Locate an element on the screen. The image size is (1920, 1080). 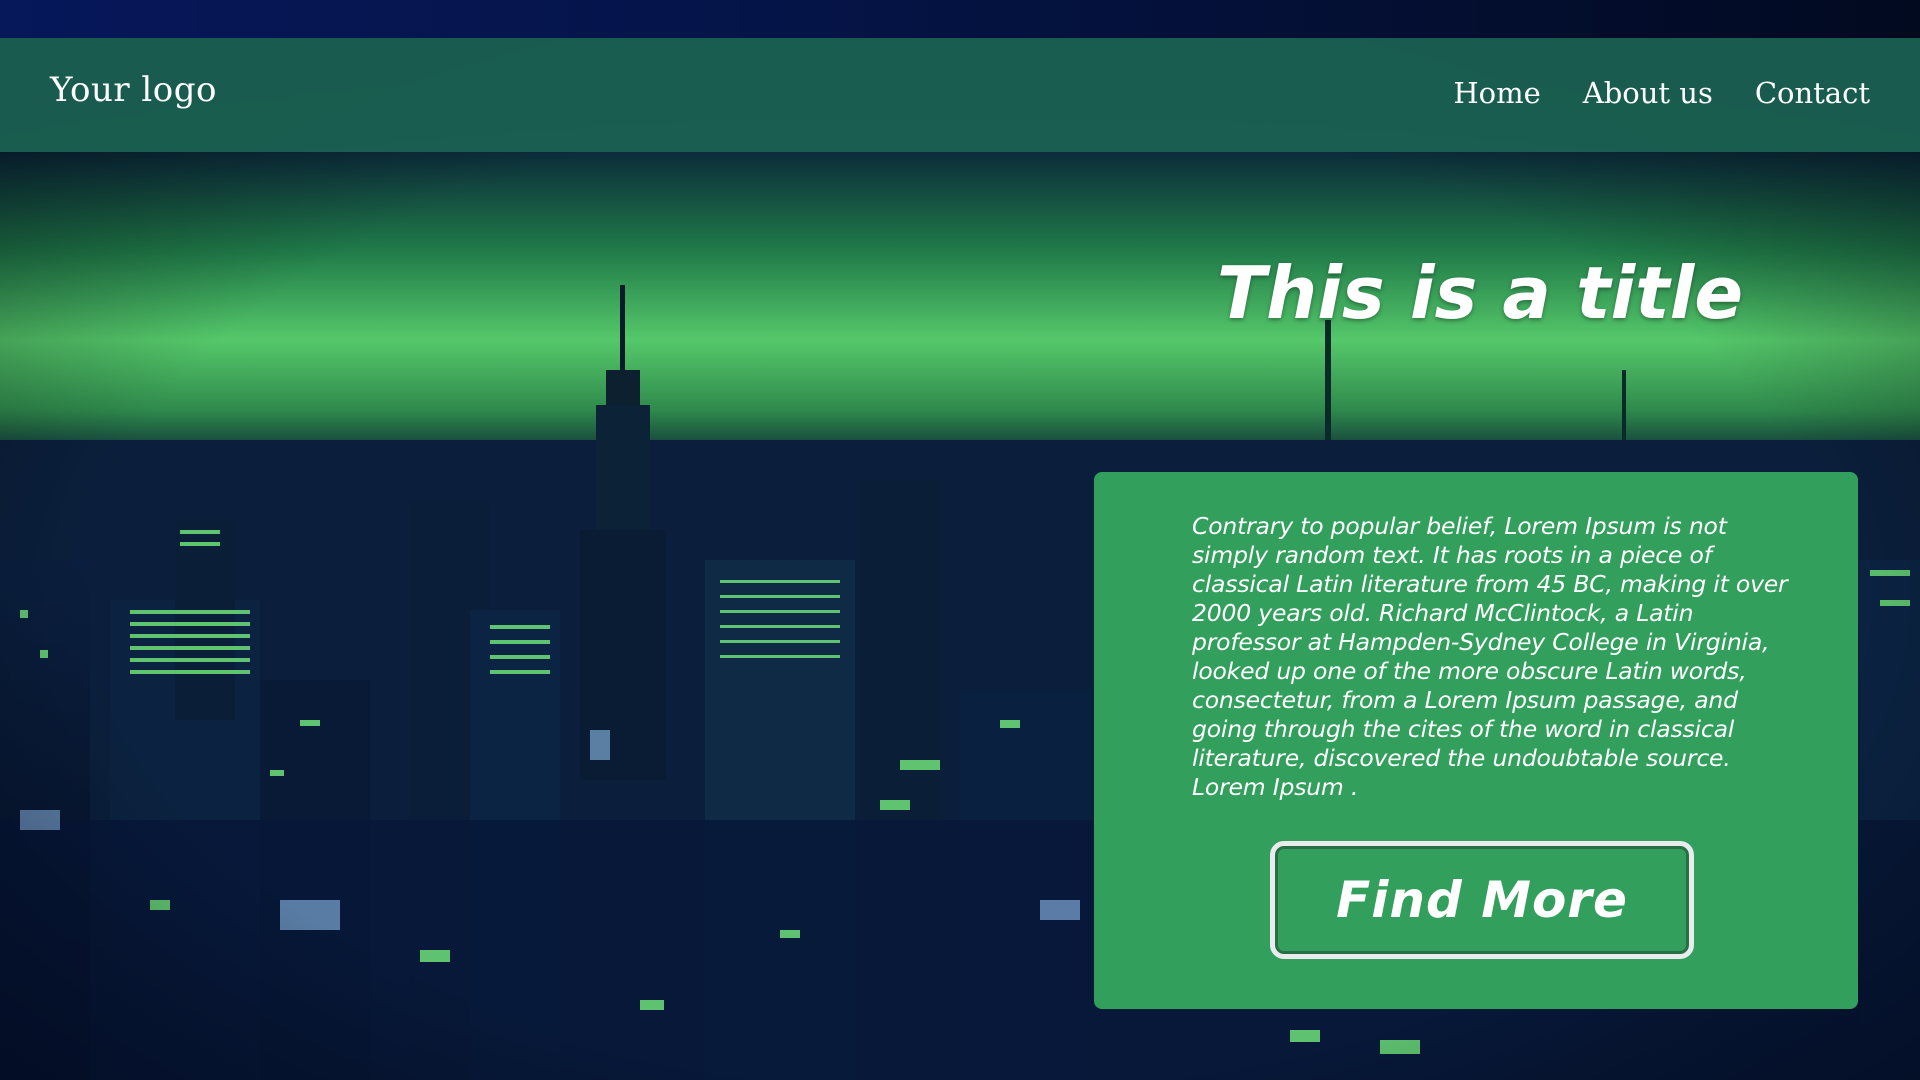
nav-contact: Contact is located at coordinates (1812, 93).